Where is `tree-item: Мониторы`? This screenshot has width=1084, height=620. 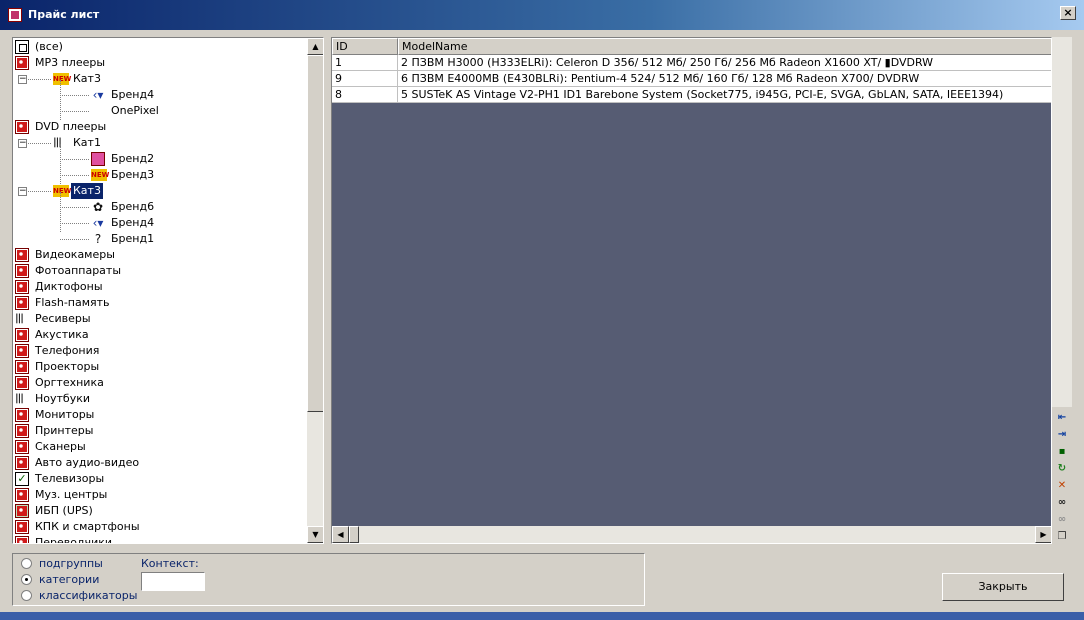 tree-item: Мониторы is located at coordinates (160, 415).